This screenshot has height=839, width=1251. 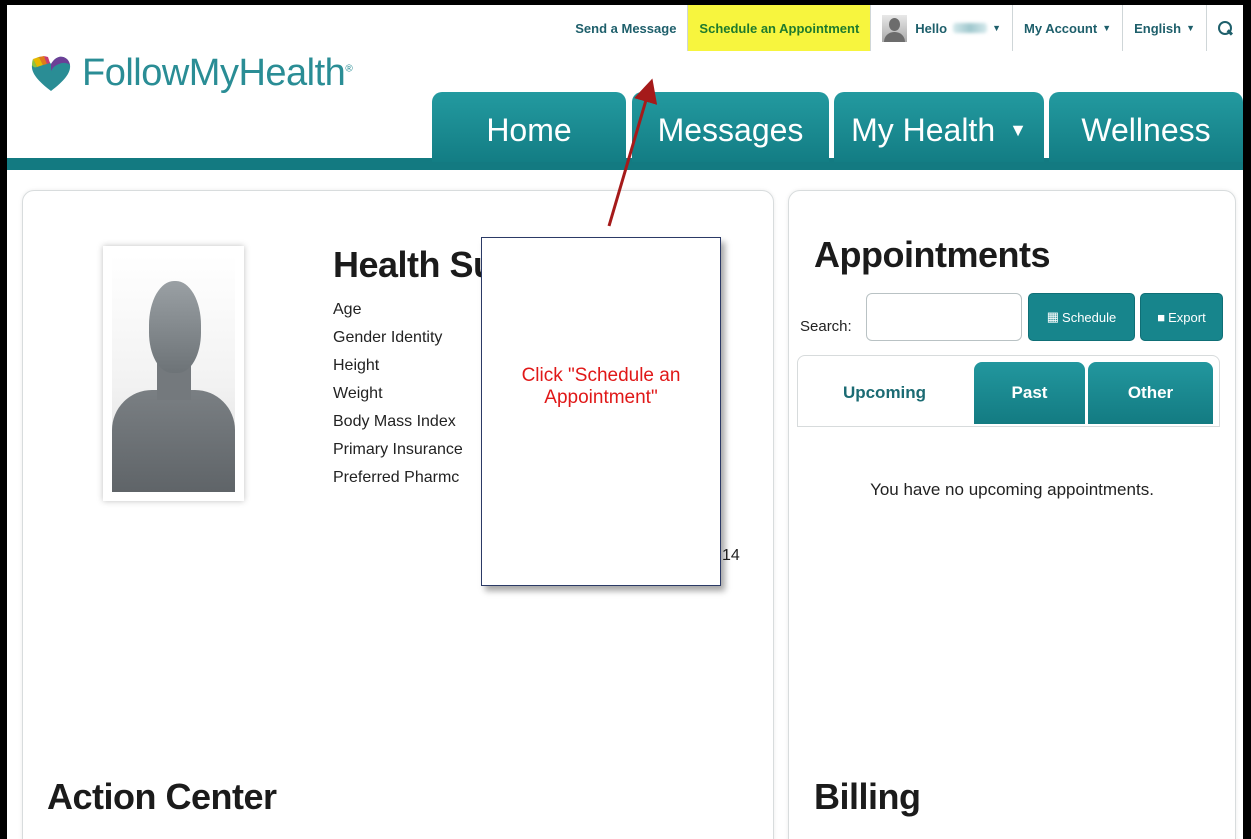 What do you see at coordinates (1187, 317) in the screenshot?
I see `export-button-label: Export` at bounding box center [1187, 317].